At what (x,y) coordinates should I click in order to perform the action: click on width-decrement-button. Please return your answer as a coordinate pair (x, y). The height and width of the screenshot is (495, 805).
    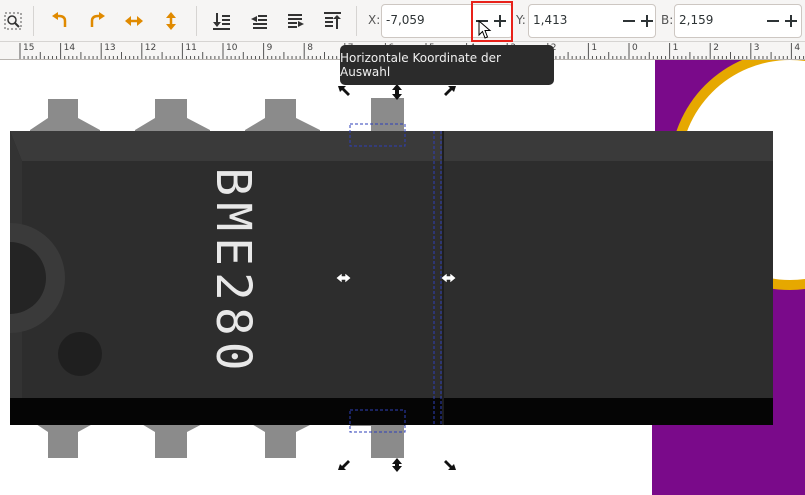
    Looking at the image, I should click on (773, 21).